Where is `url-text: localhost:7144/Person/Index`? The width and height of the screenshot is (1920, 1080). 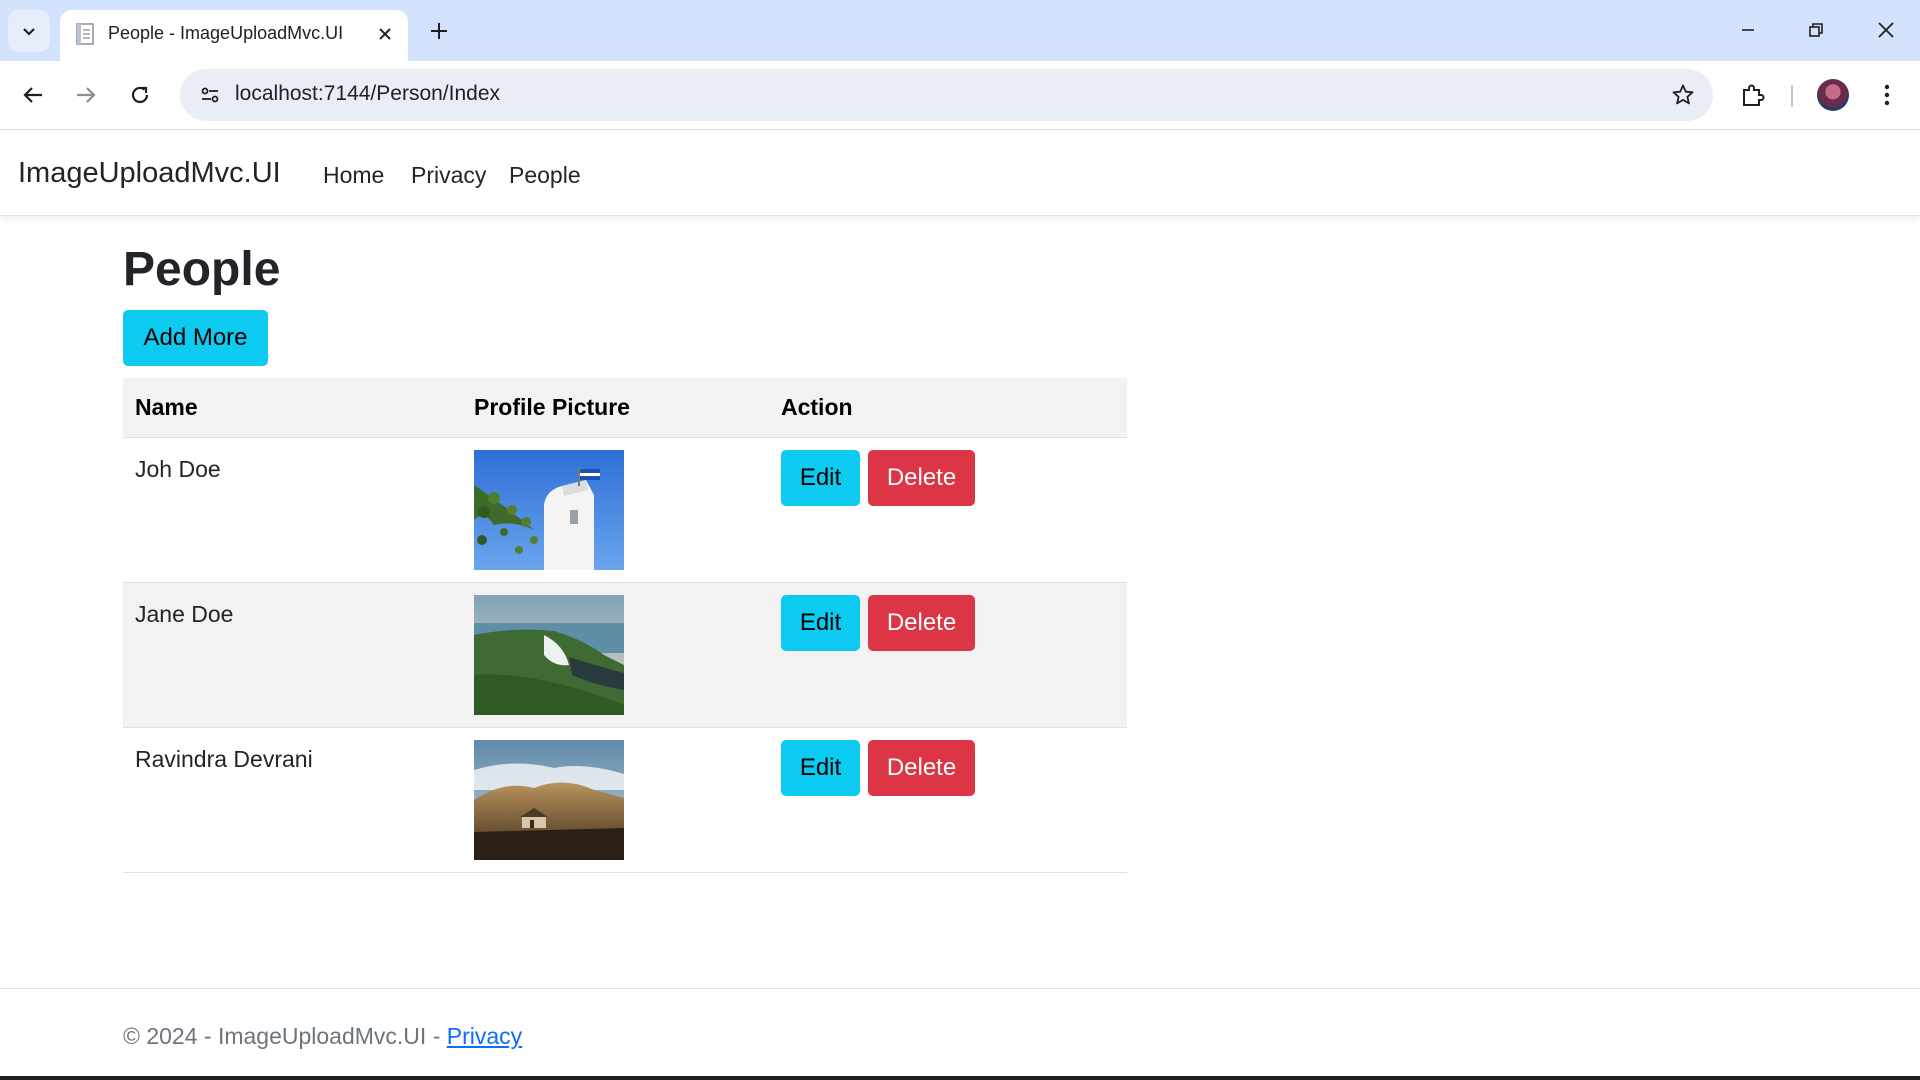 url-text: localhost:7144/Person/Index is located at coordinates (367, 94).